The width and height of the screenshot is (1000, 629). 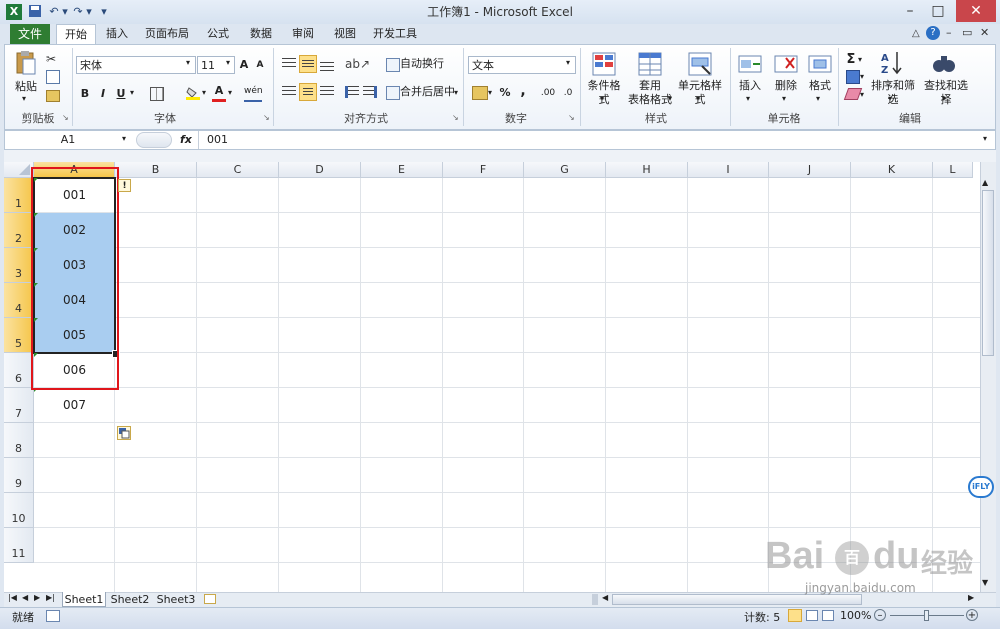 I want to click on zoom-out-icon: –, so click(x=880, y=615).